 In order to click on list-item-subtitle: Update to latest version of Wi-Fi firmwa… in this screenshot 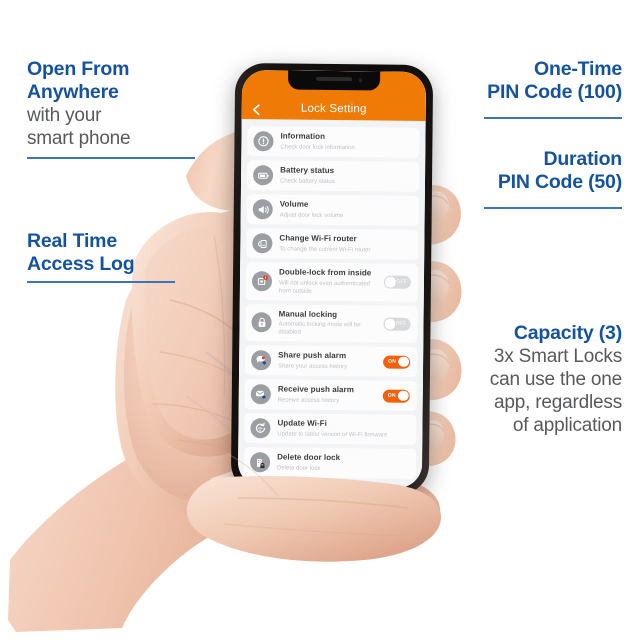, I will do `click(332, 435)`.